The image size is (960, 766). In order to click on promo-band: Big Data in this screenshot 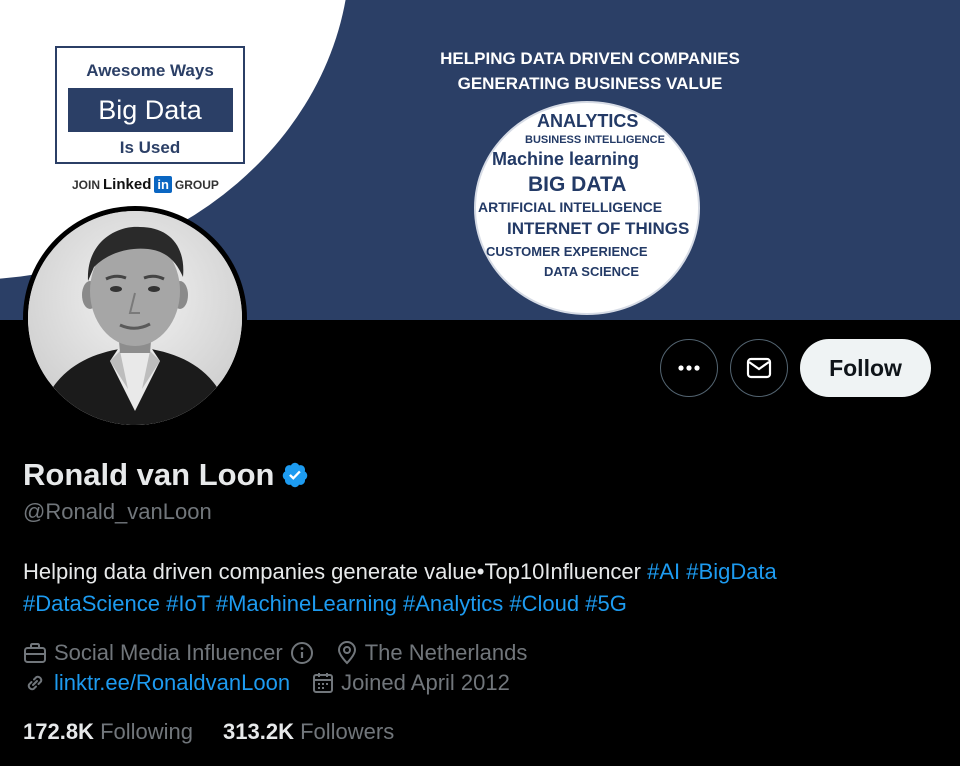, I will do `click(150, 110)`.